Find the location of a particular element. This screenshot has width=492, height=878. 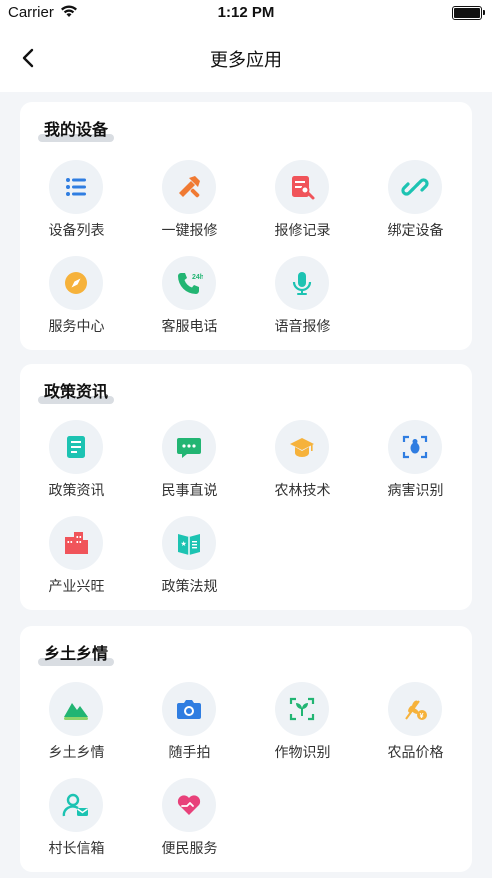

app-one-click-repair: 一键报修 is located at coordinates (189, 205).